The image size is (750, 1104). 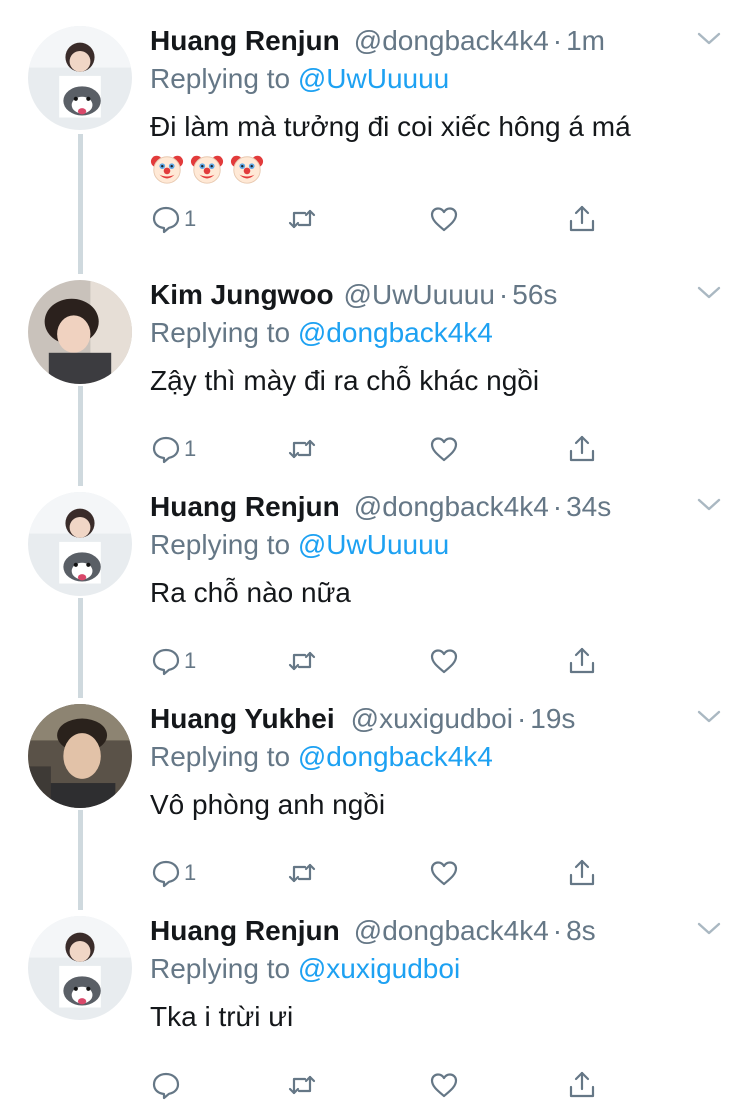 What do you see at coordinates (379, 968) in the screenshot?
I see `reply-target-link: @xuxigudboi` at bounding box center [379, 968].